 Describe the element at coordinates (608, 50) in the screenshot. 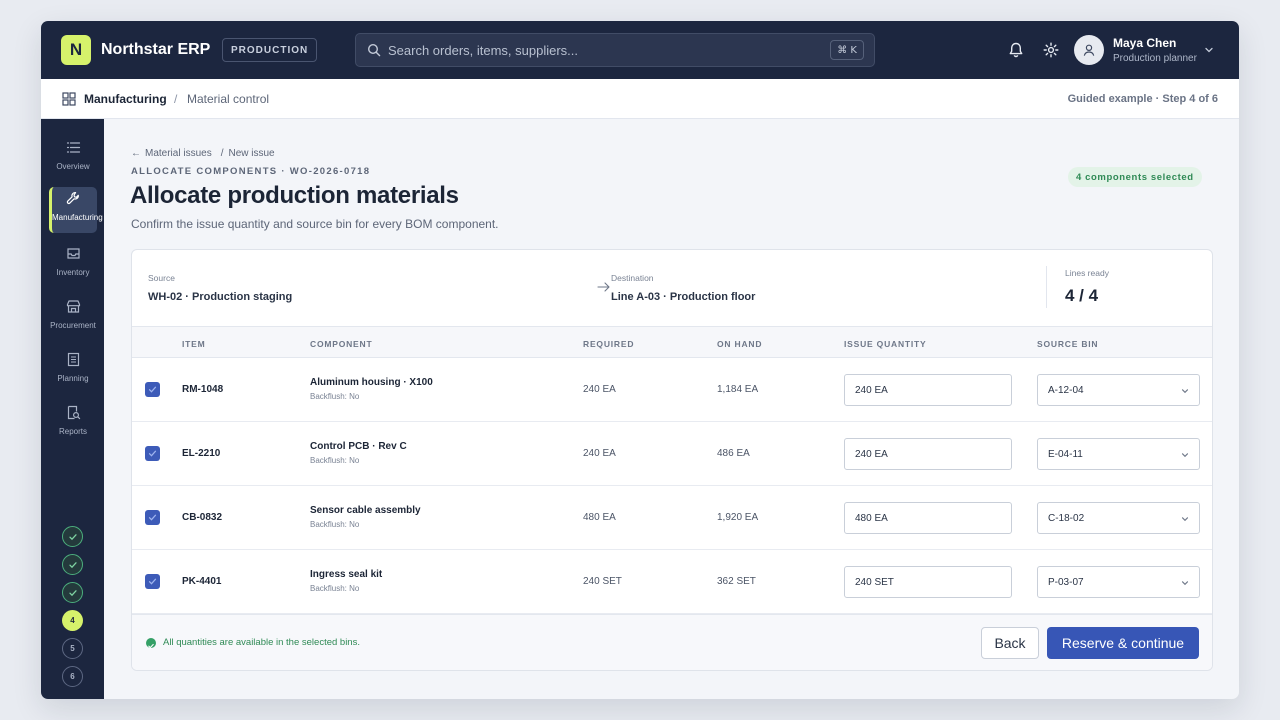

I see `search-input` at that location.